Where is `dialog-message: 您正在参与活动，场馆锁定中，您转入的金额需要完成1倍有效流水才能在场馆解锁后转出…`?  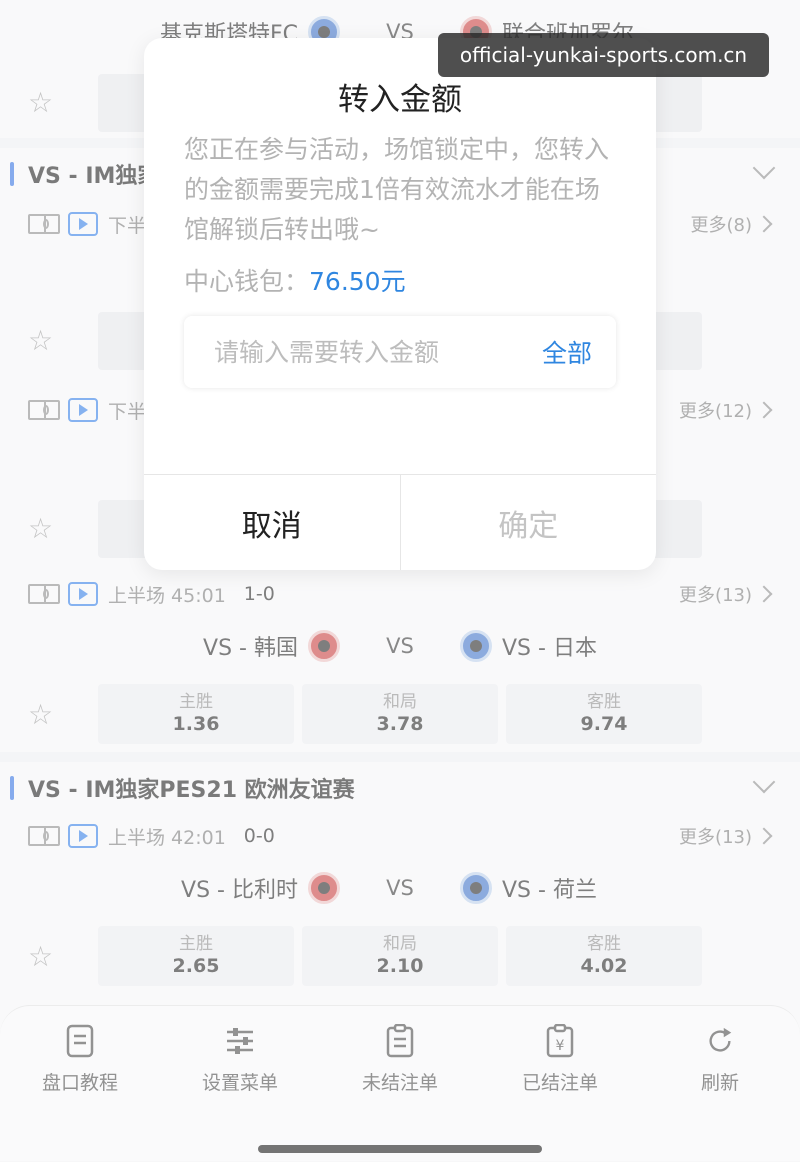
dialog-message: 您正在参与活动，场馆锁定中，您转入的金额需要完成1倍有效流水才能在场馆解锁后转出… is located at coordinates (397, 189).